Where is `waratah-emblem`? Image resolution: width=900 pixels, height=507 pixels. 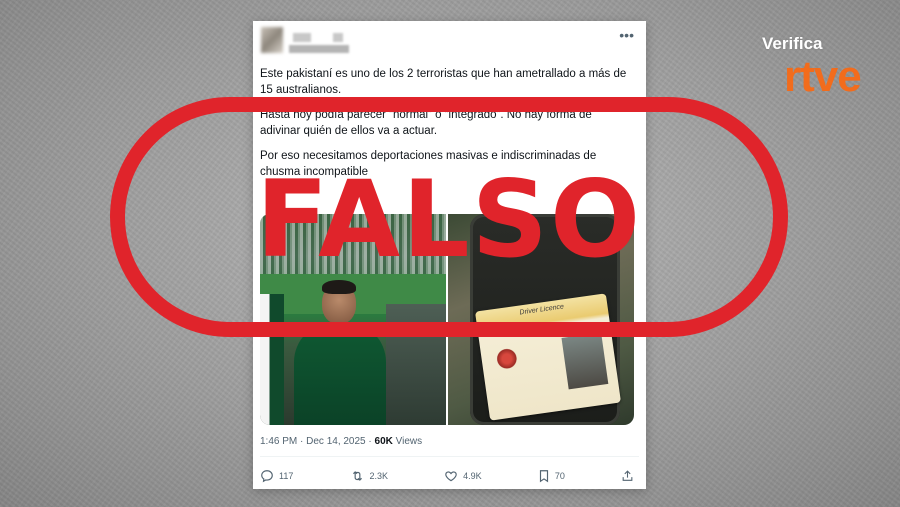 waratah-emblem is located at coordinates (507, 359).